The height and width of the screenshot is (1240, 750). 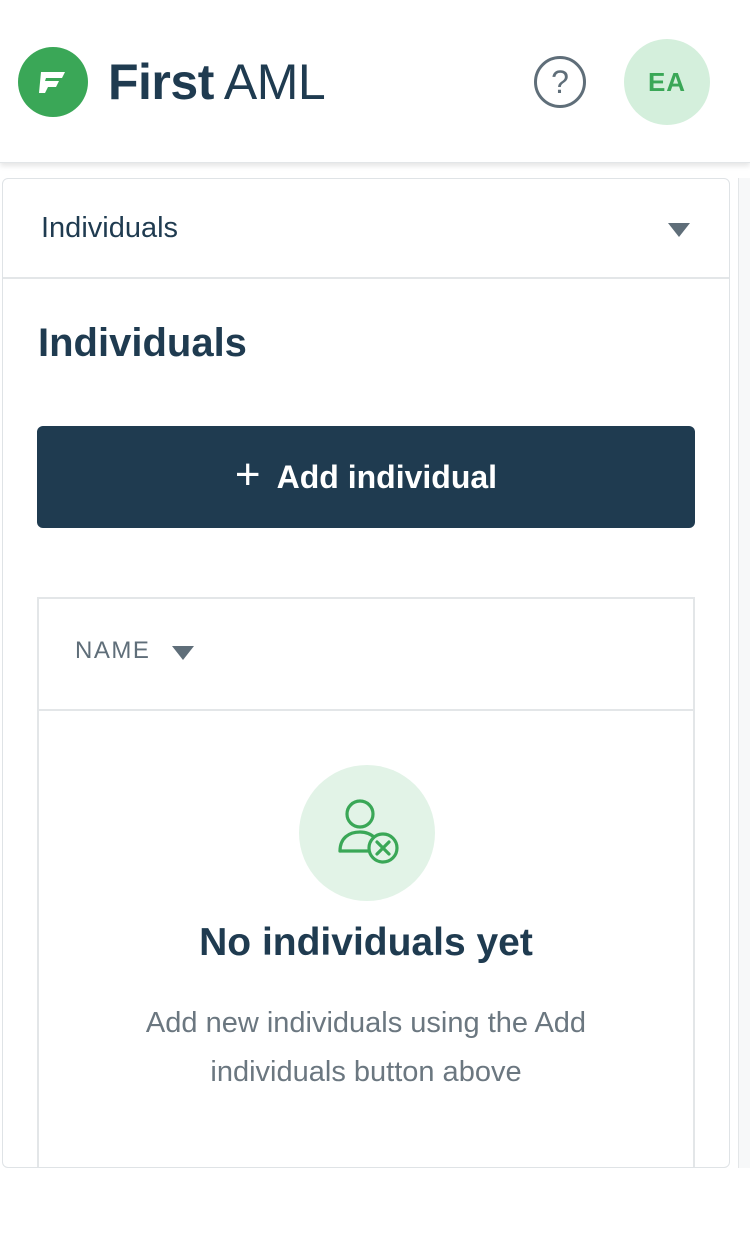 What do you see at coordinates (366, 942) in the screenshot?
I see `empty-state-title: No individuals yet` at bounding box center [366, 942].